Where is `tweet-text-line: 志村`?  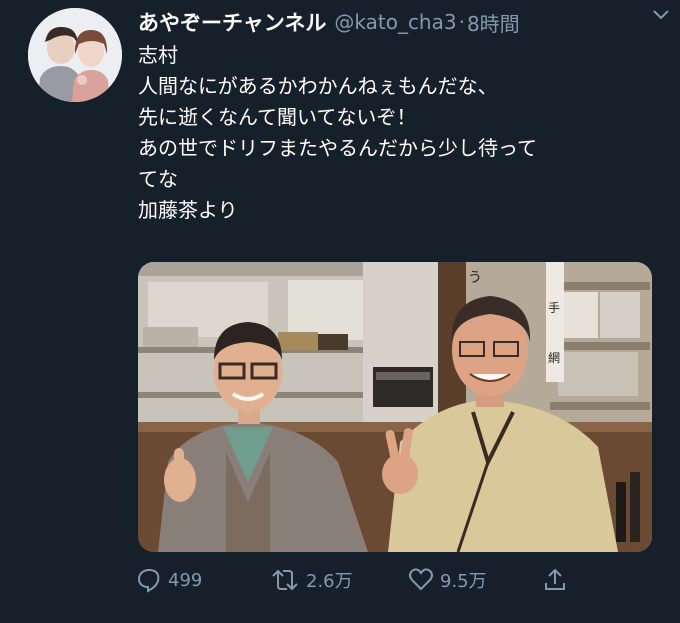
tweet-text-line: 志村 is located at coordinates (158, 55).